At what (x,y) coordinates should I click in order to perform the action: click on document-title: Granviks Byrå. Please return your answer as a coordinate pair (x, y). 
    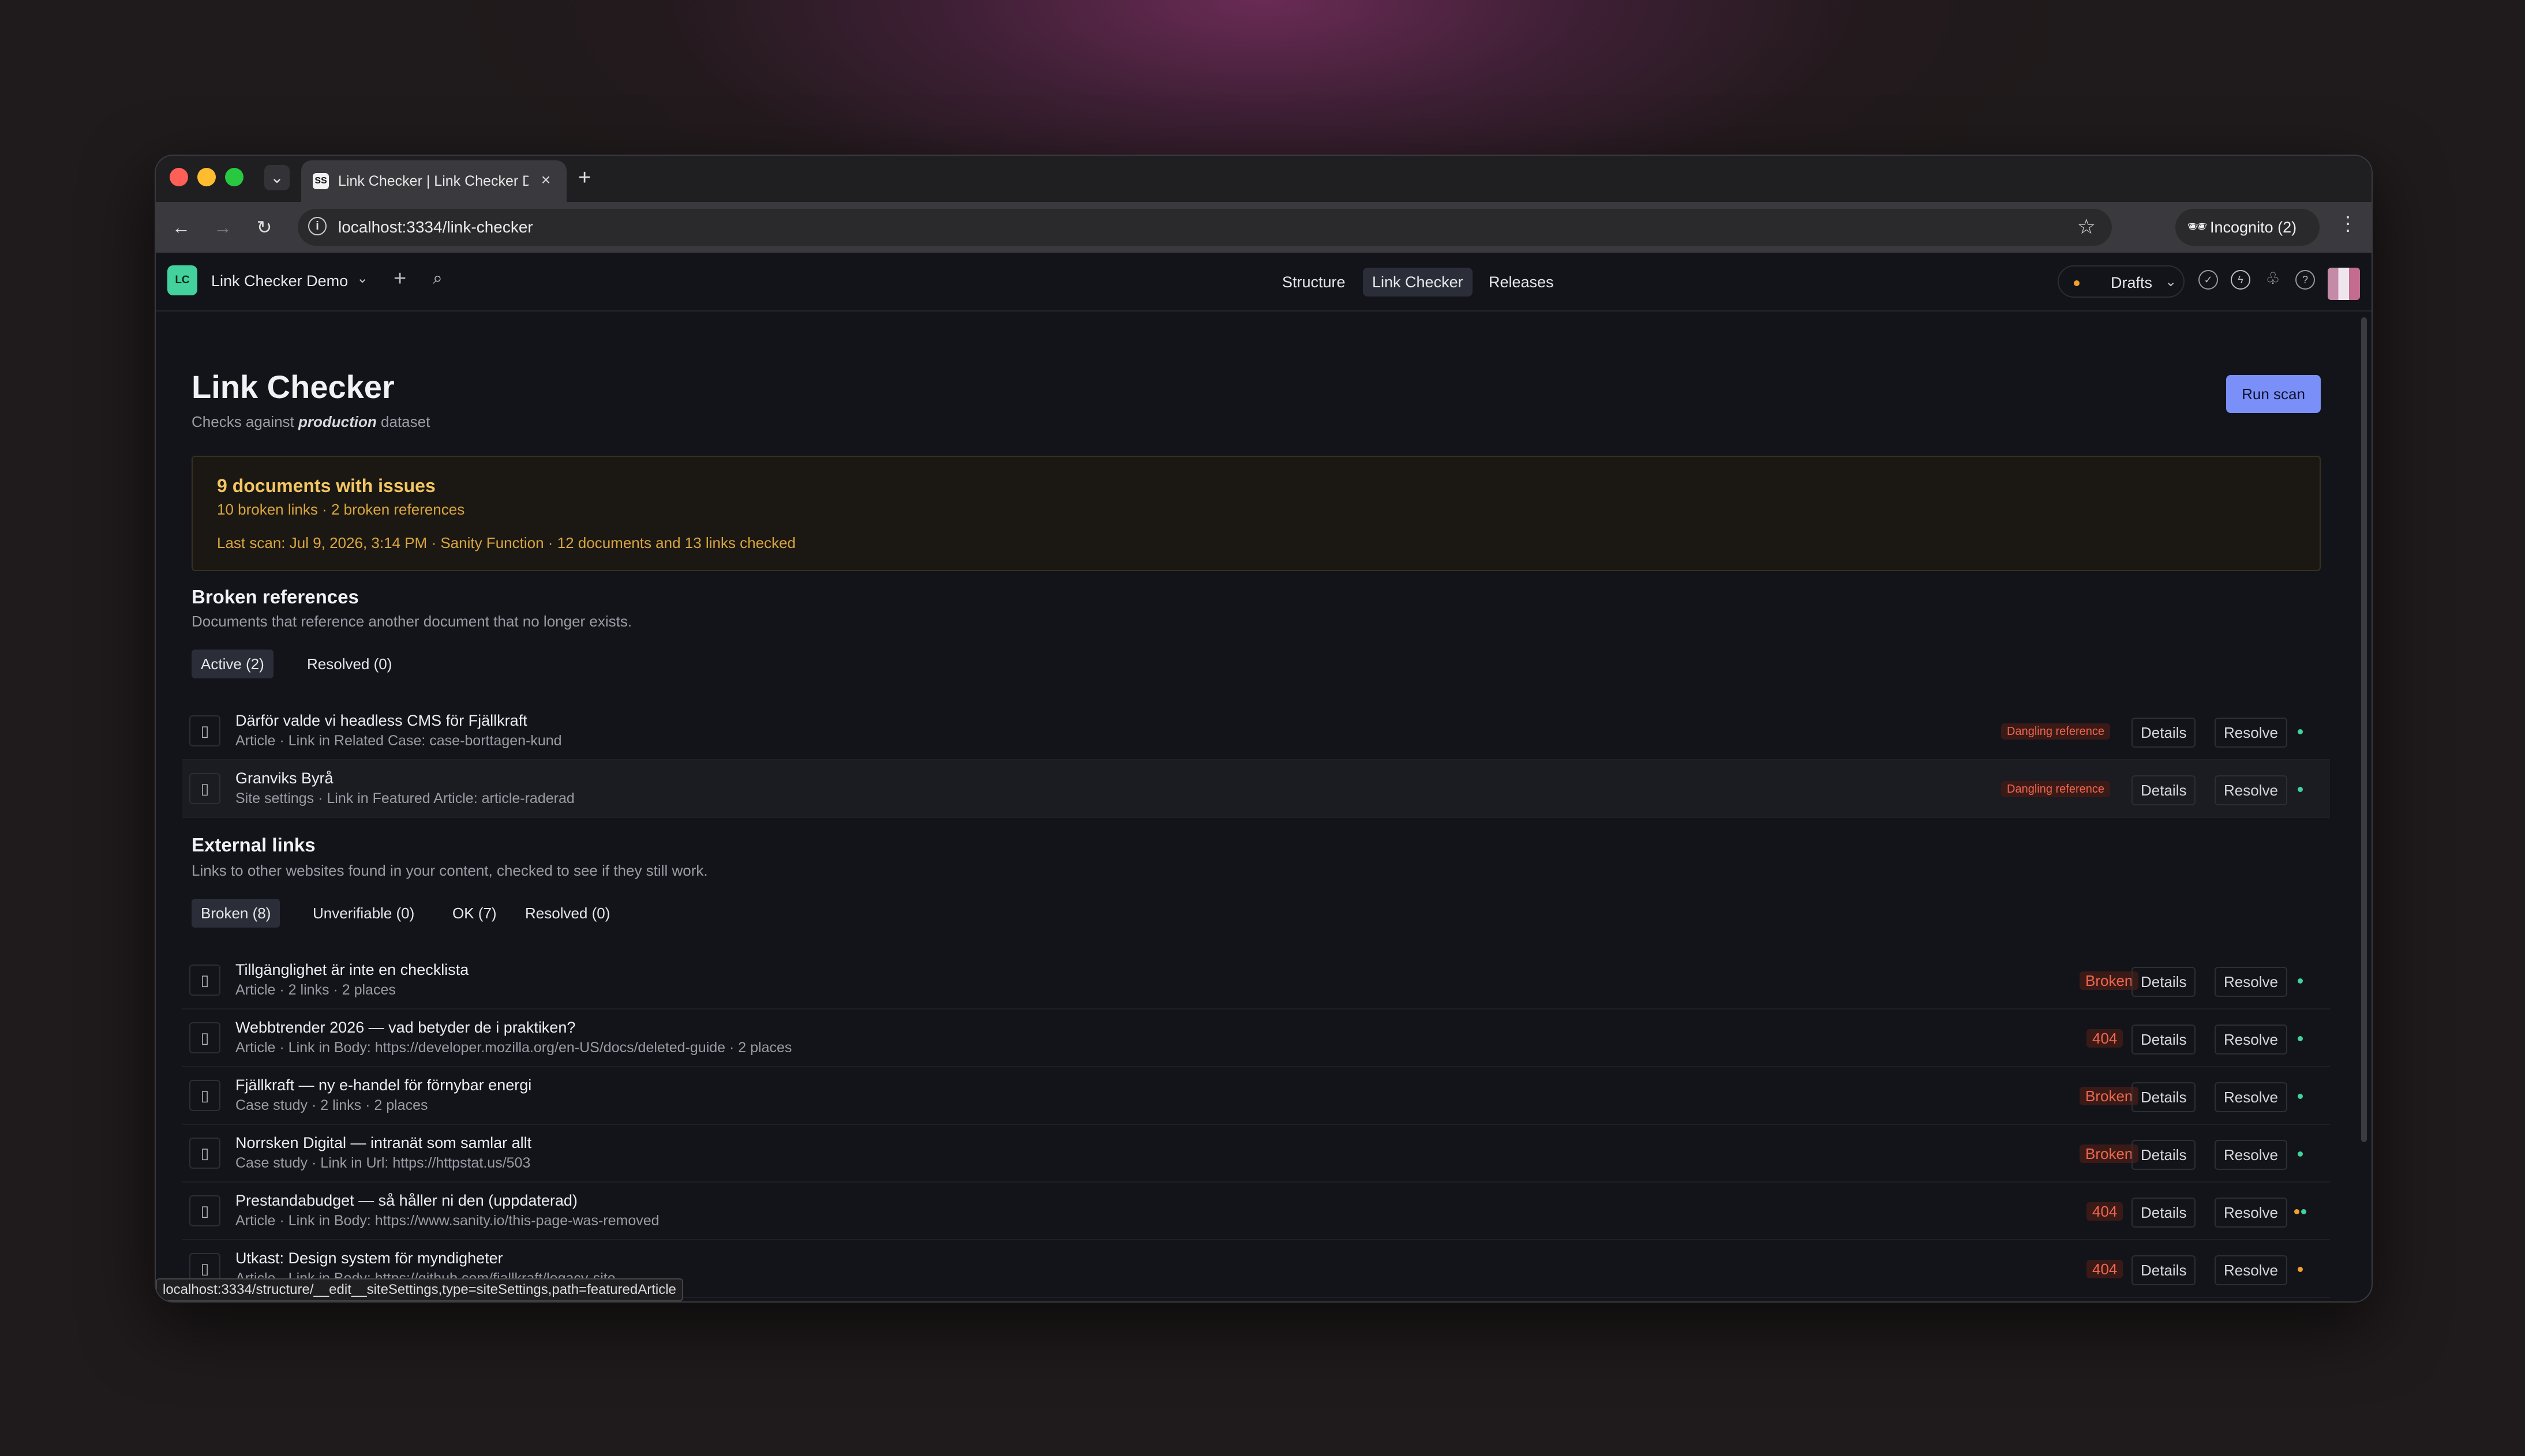
    Looking at the image, I should click on (284, 779).